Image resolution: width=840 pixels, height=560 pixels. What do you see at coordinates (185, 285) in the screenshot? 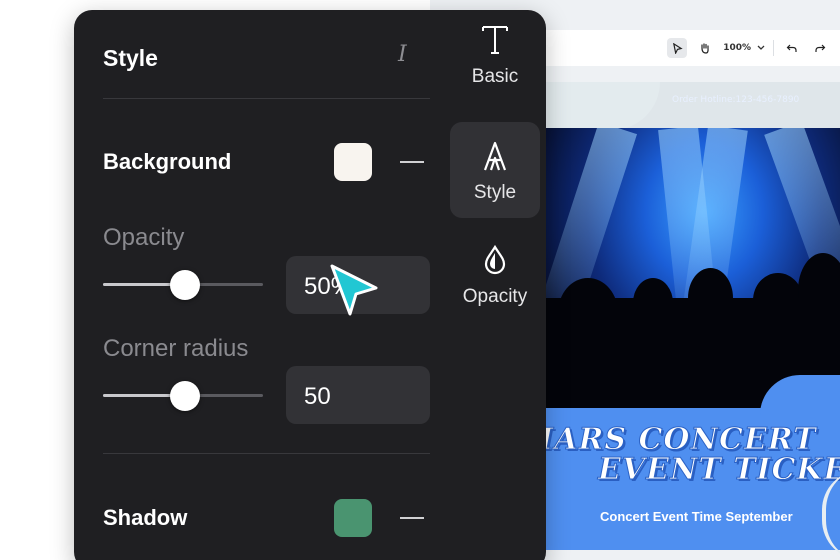
I see `opacity-slider-thumb` at bounding box center [185, 285].